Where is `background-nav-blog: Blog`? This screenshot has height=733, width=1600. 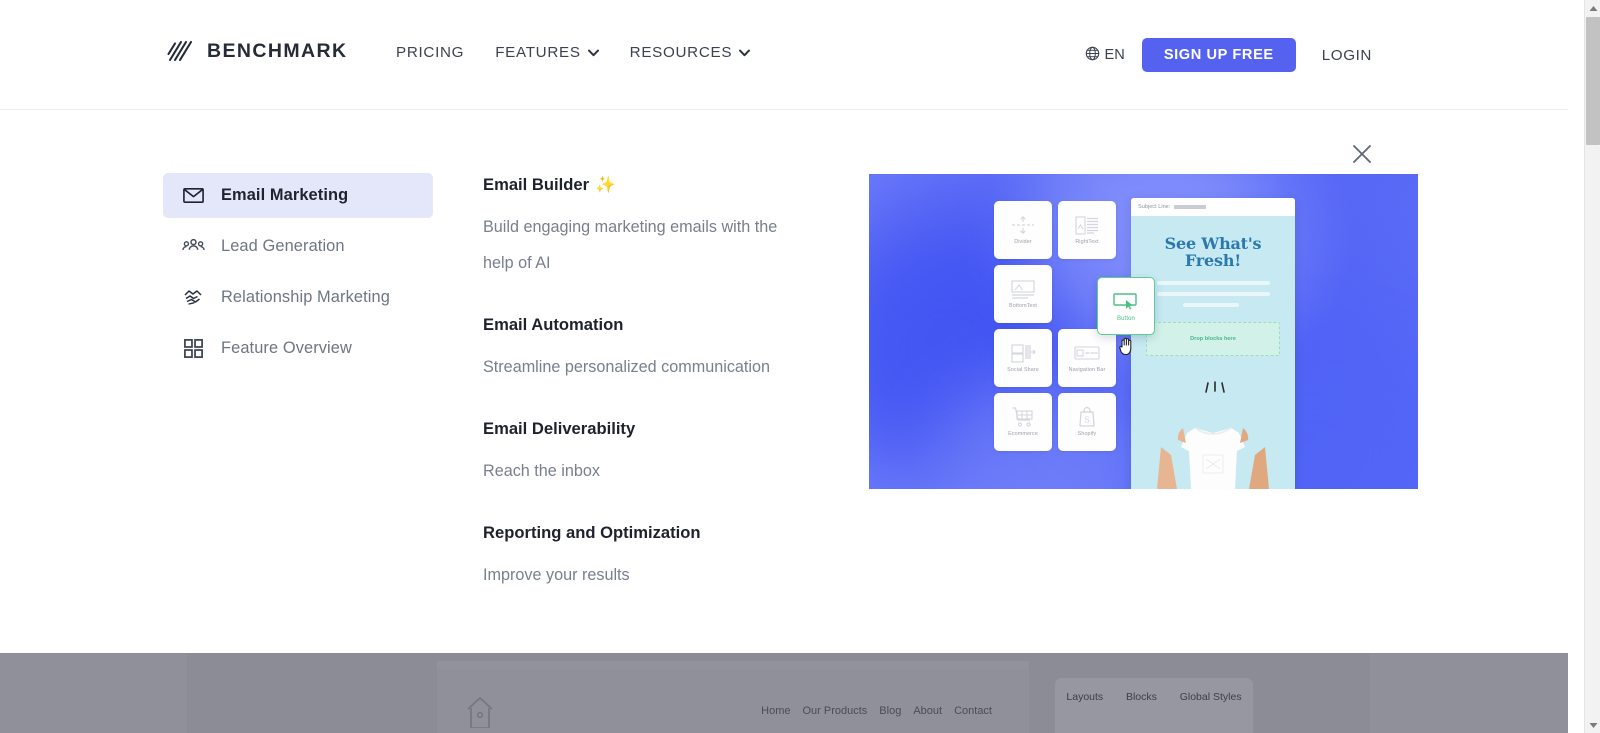 background-nav-blog: Blog is located at coordinates (890, 711).